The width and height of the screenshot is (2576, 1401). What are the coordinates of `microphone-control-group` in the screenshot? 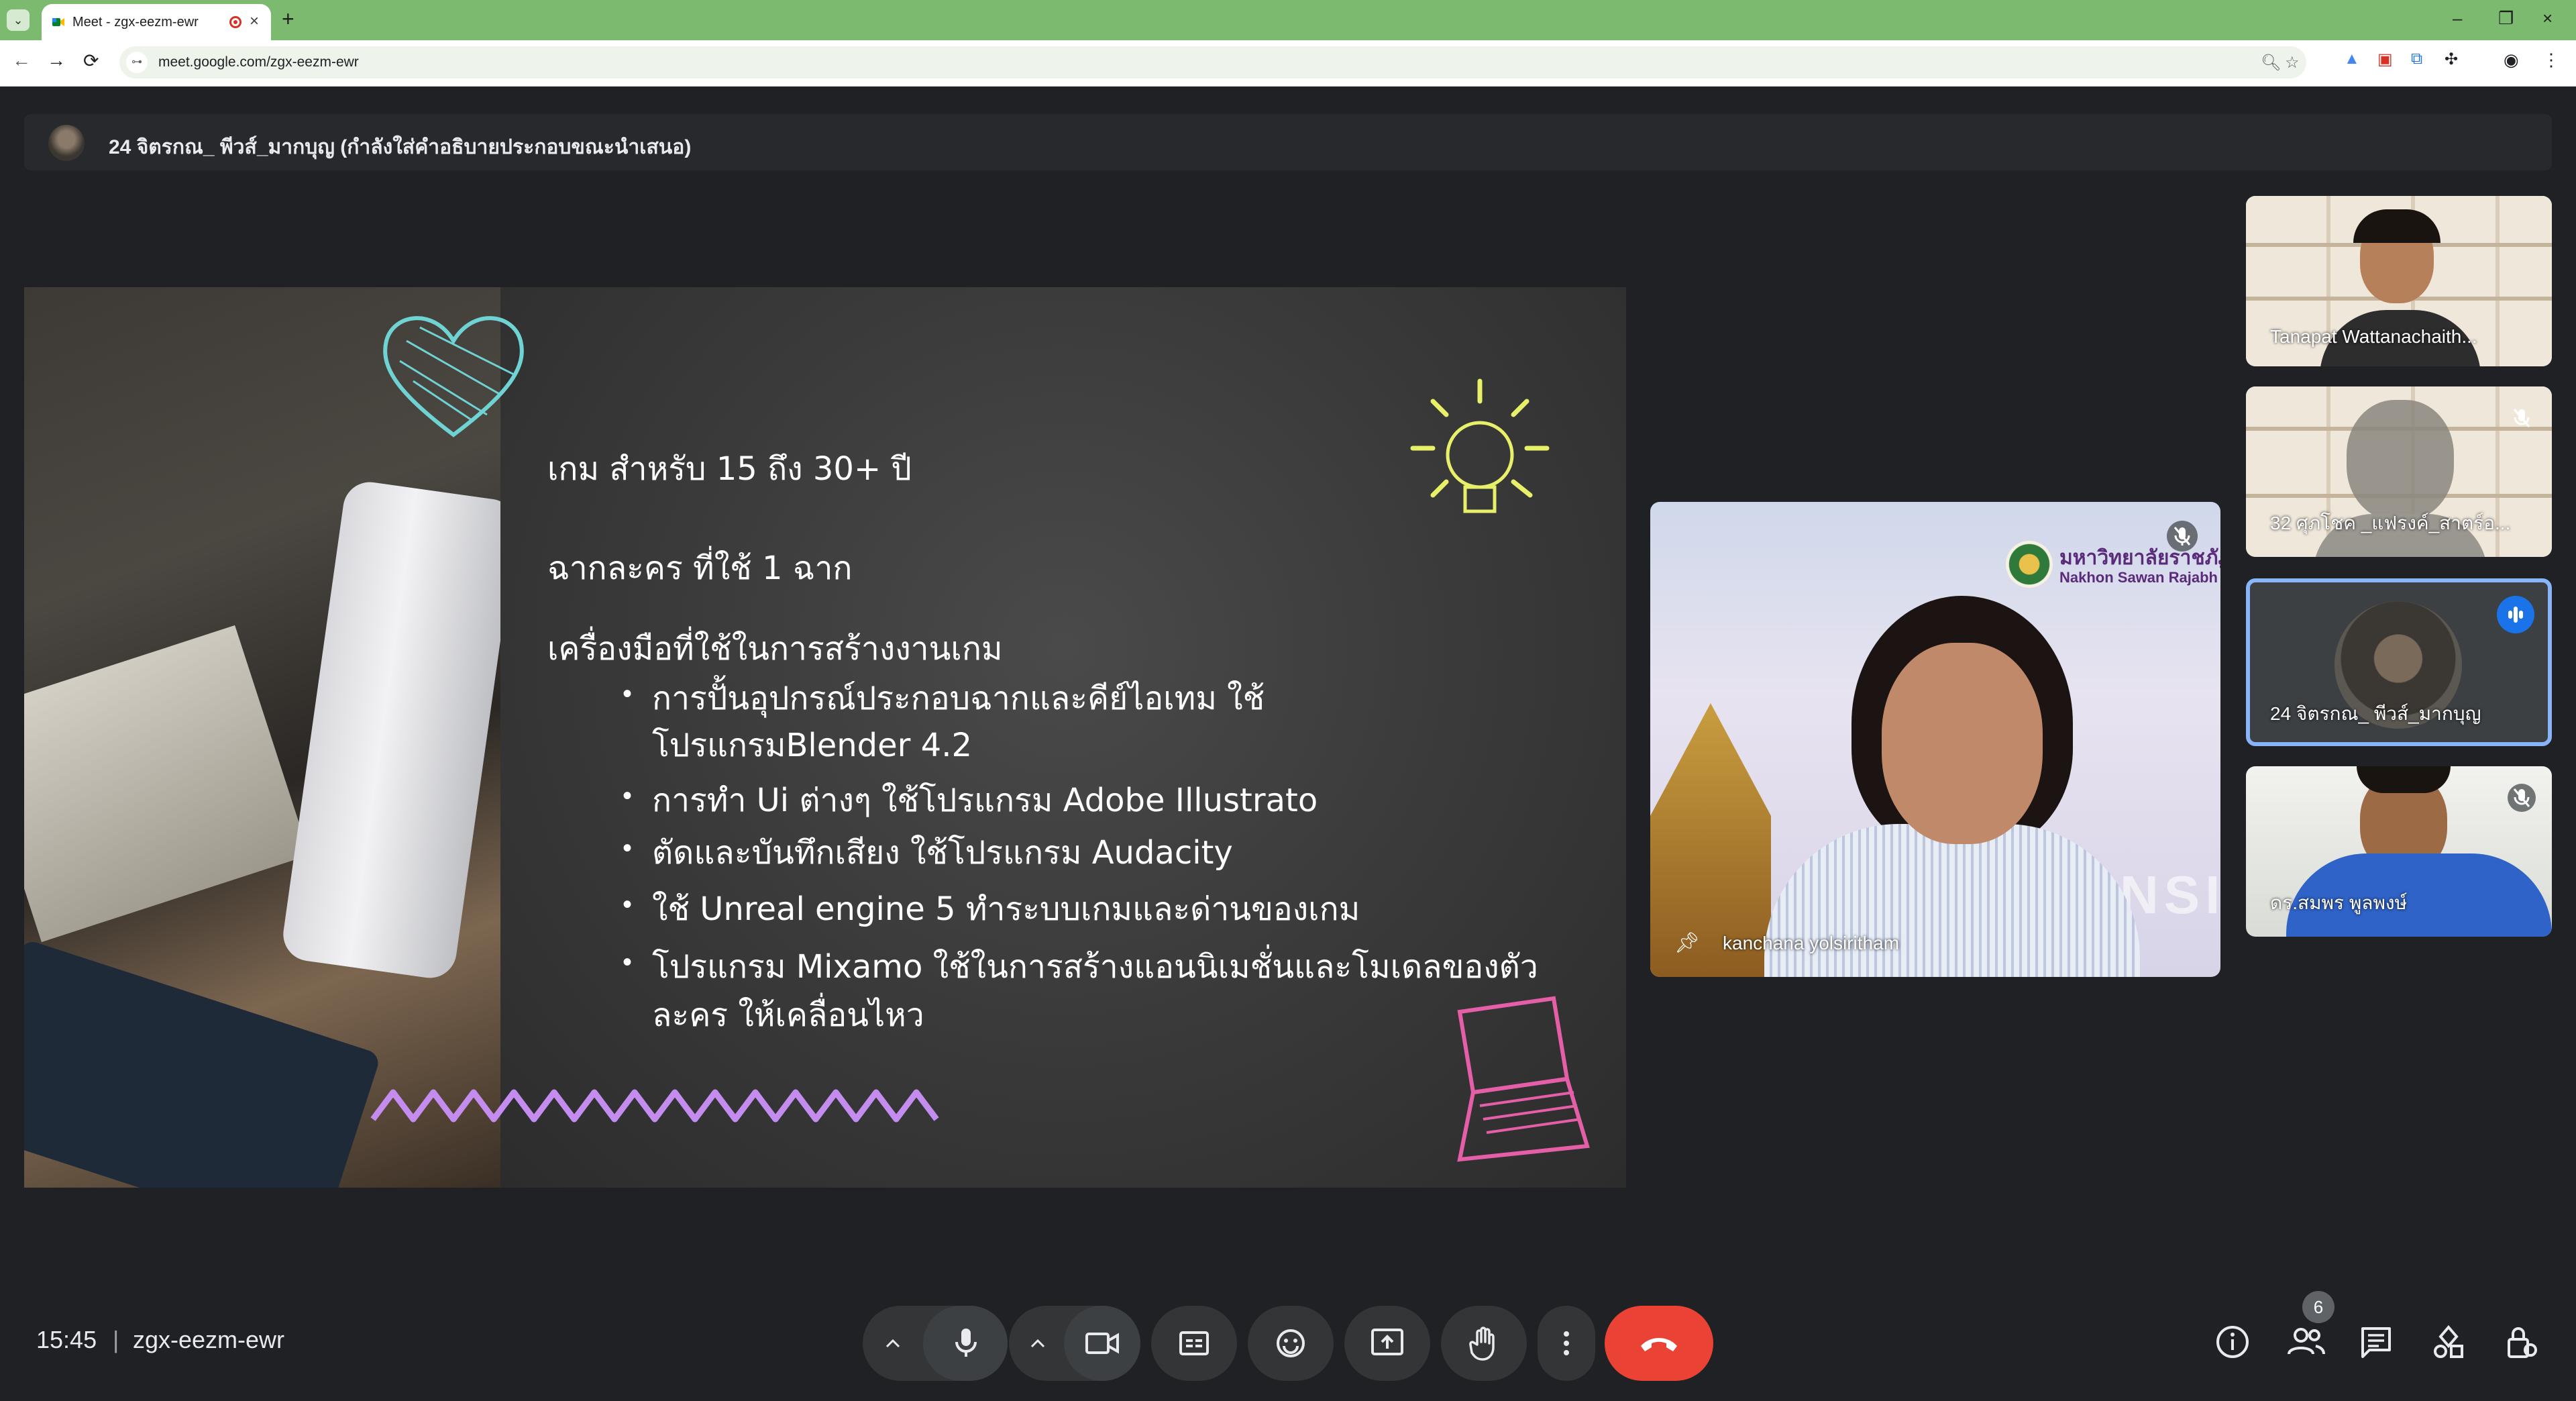 It's located at (935, 1343).